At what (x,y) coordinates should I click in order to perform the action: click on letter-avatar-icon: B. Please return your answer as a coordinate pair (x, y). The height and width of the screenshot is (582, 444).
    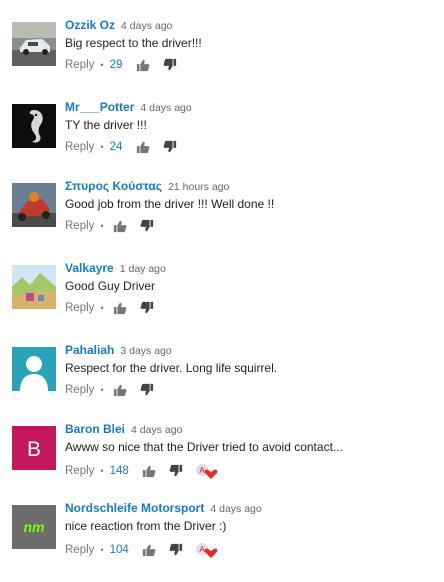
    Looking at the image, I should click on (34, 448).